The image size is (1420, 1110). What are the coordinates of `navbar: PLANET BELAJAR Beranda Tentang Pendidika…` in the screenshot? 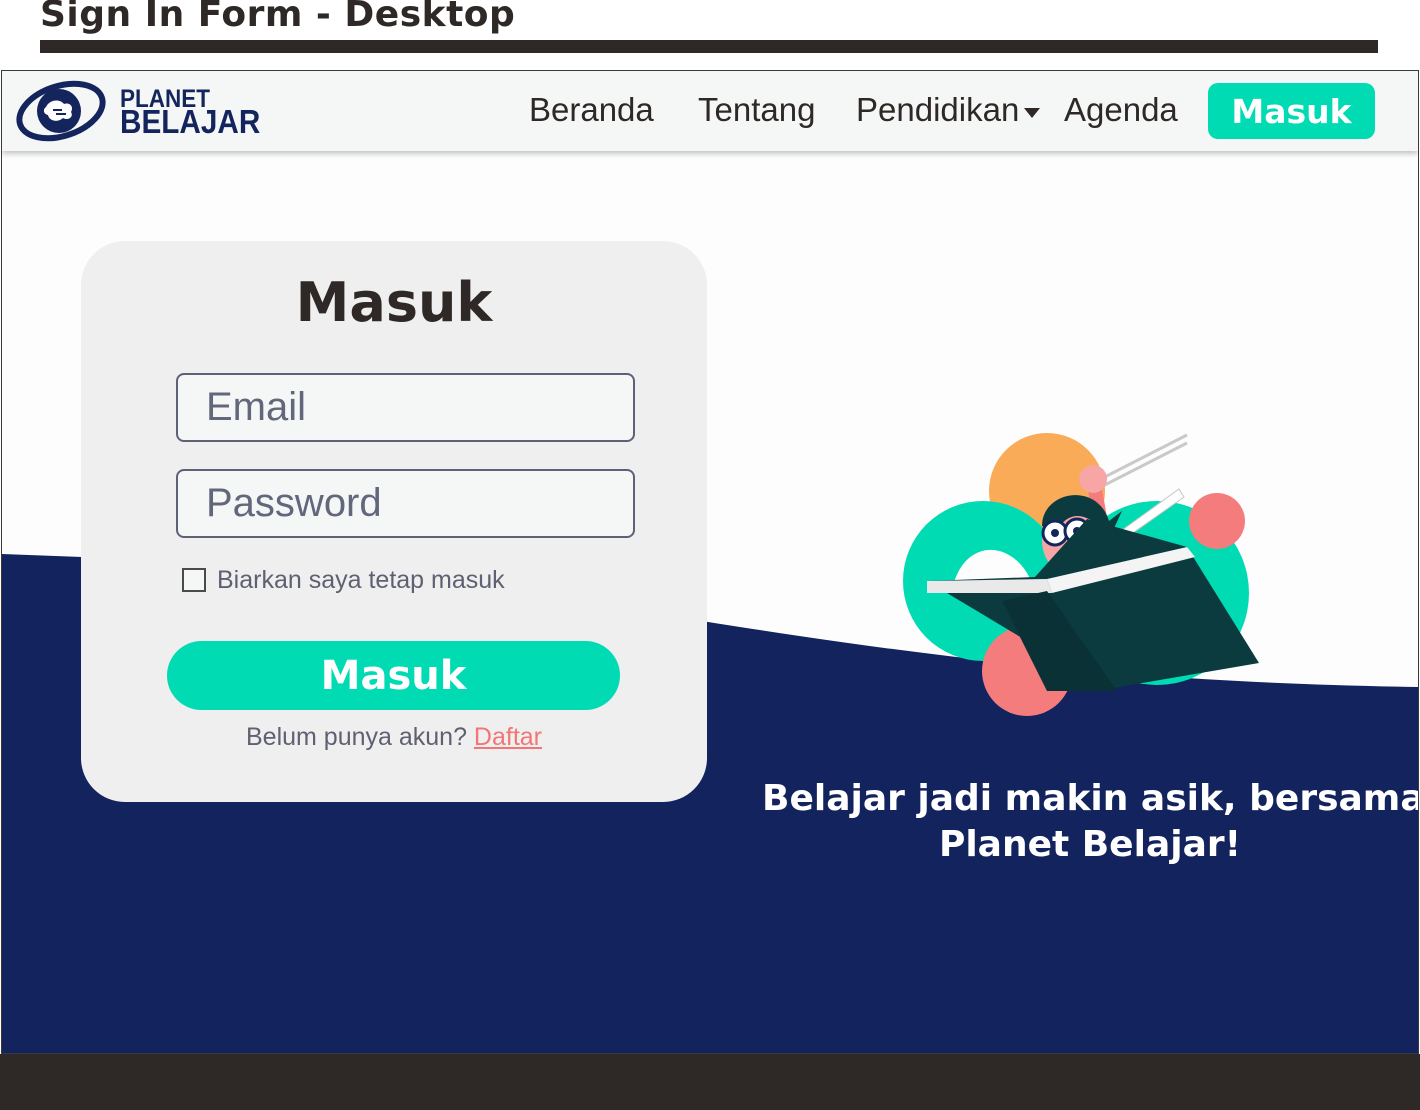 It's located at (710, 111).